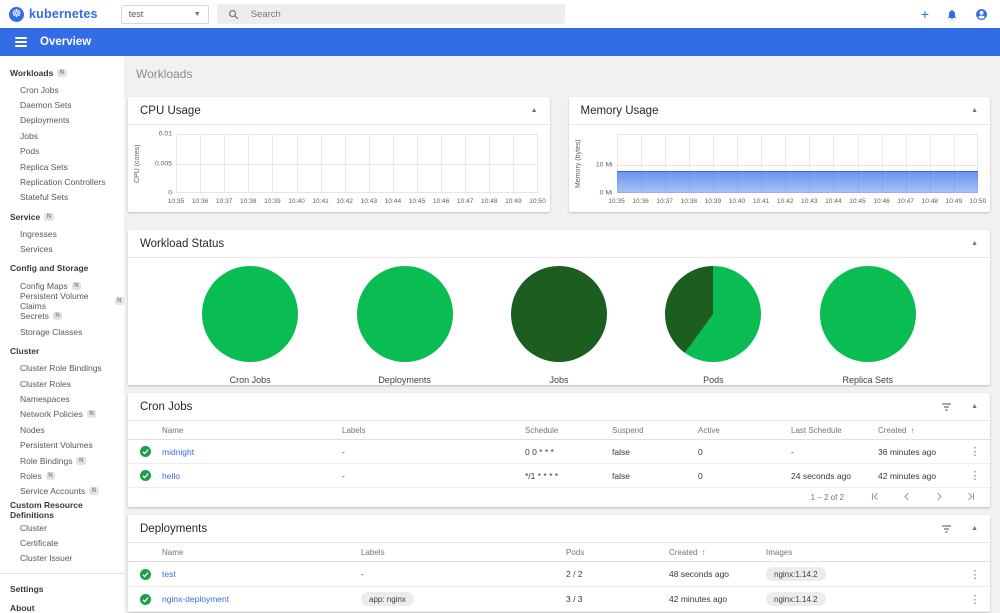  I want to click on sidebar-item-settings: Settings, so click(62, 588).